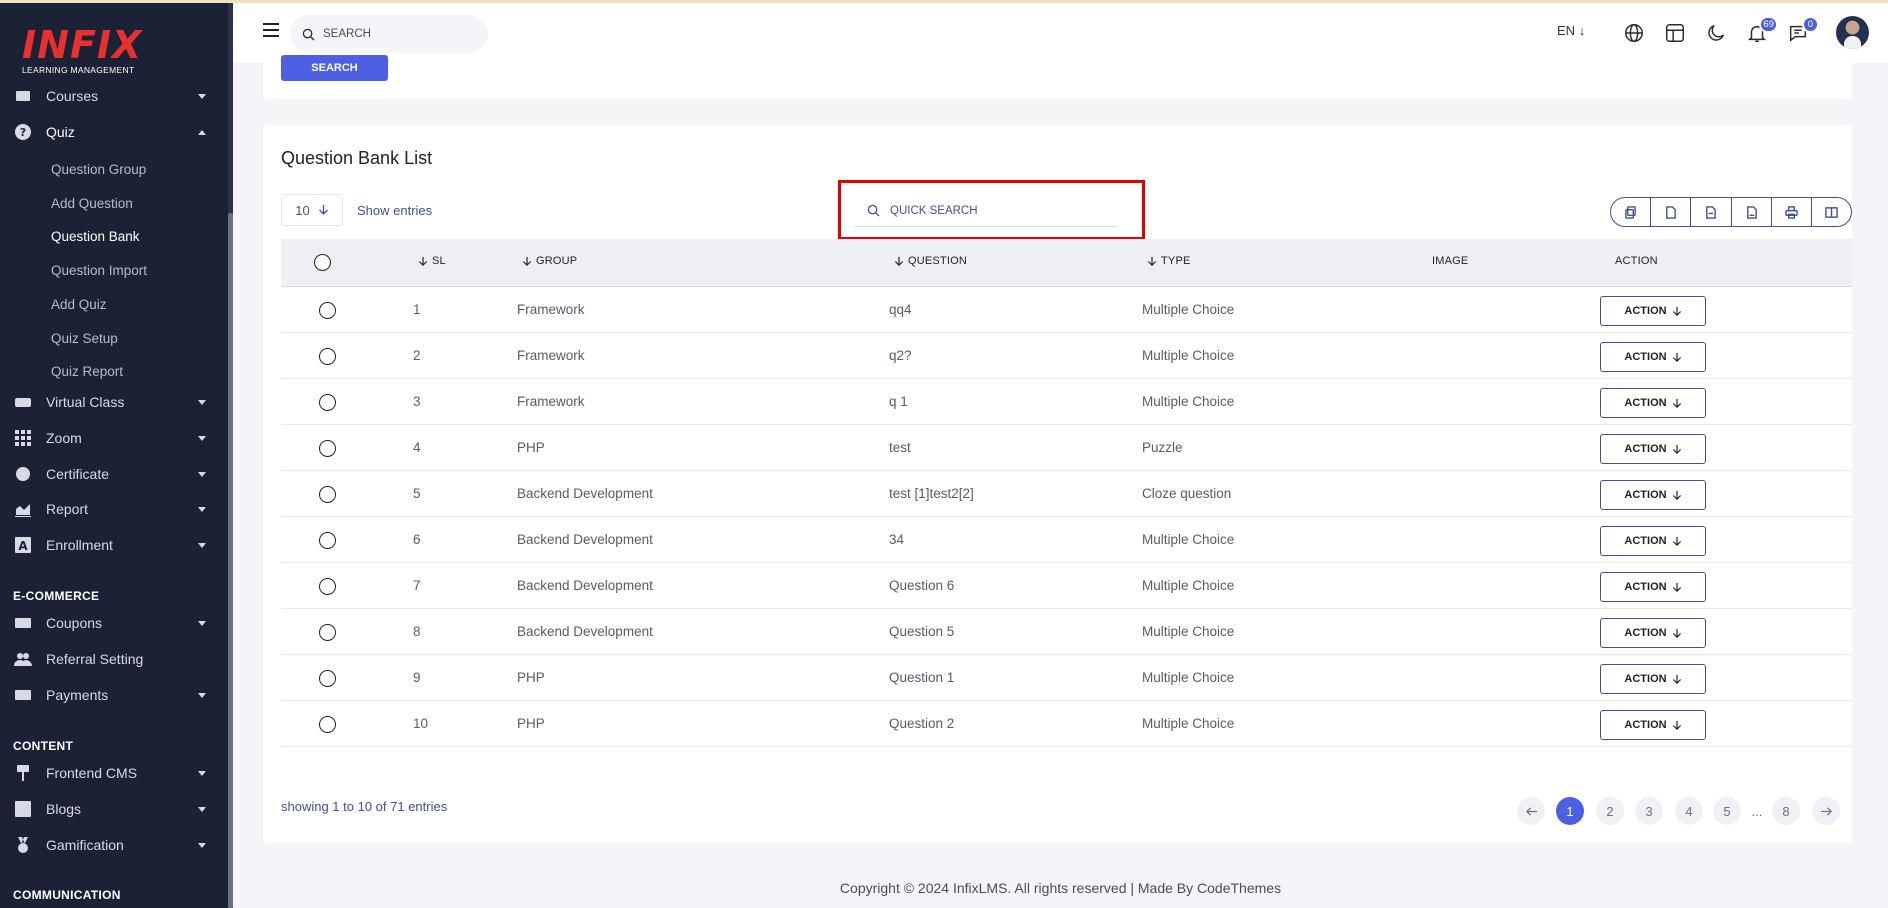  What do you see at coordinates (92, 773) in the screenshot?
I see `sidebar-item-label: Frontend CMS` at bounding box center [92, 773].